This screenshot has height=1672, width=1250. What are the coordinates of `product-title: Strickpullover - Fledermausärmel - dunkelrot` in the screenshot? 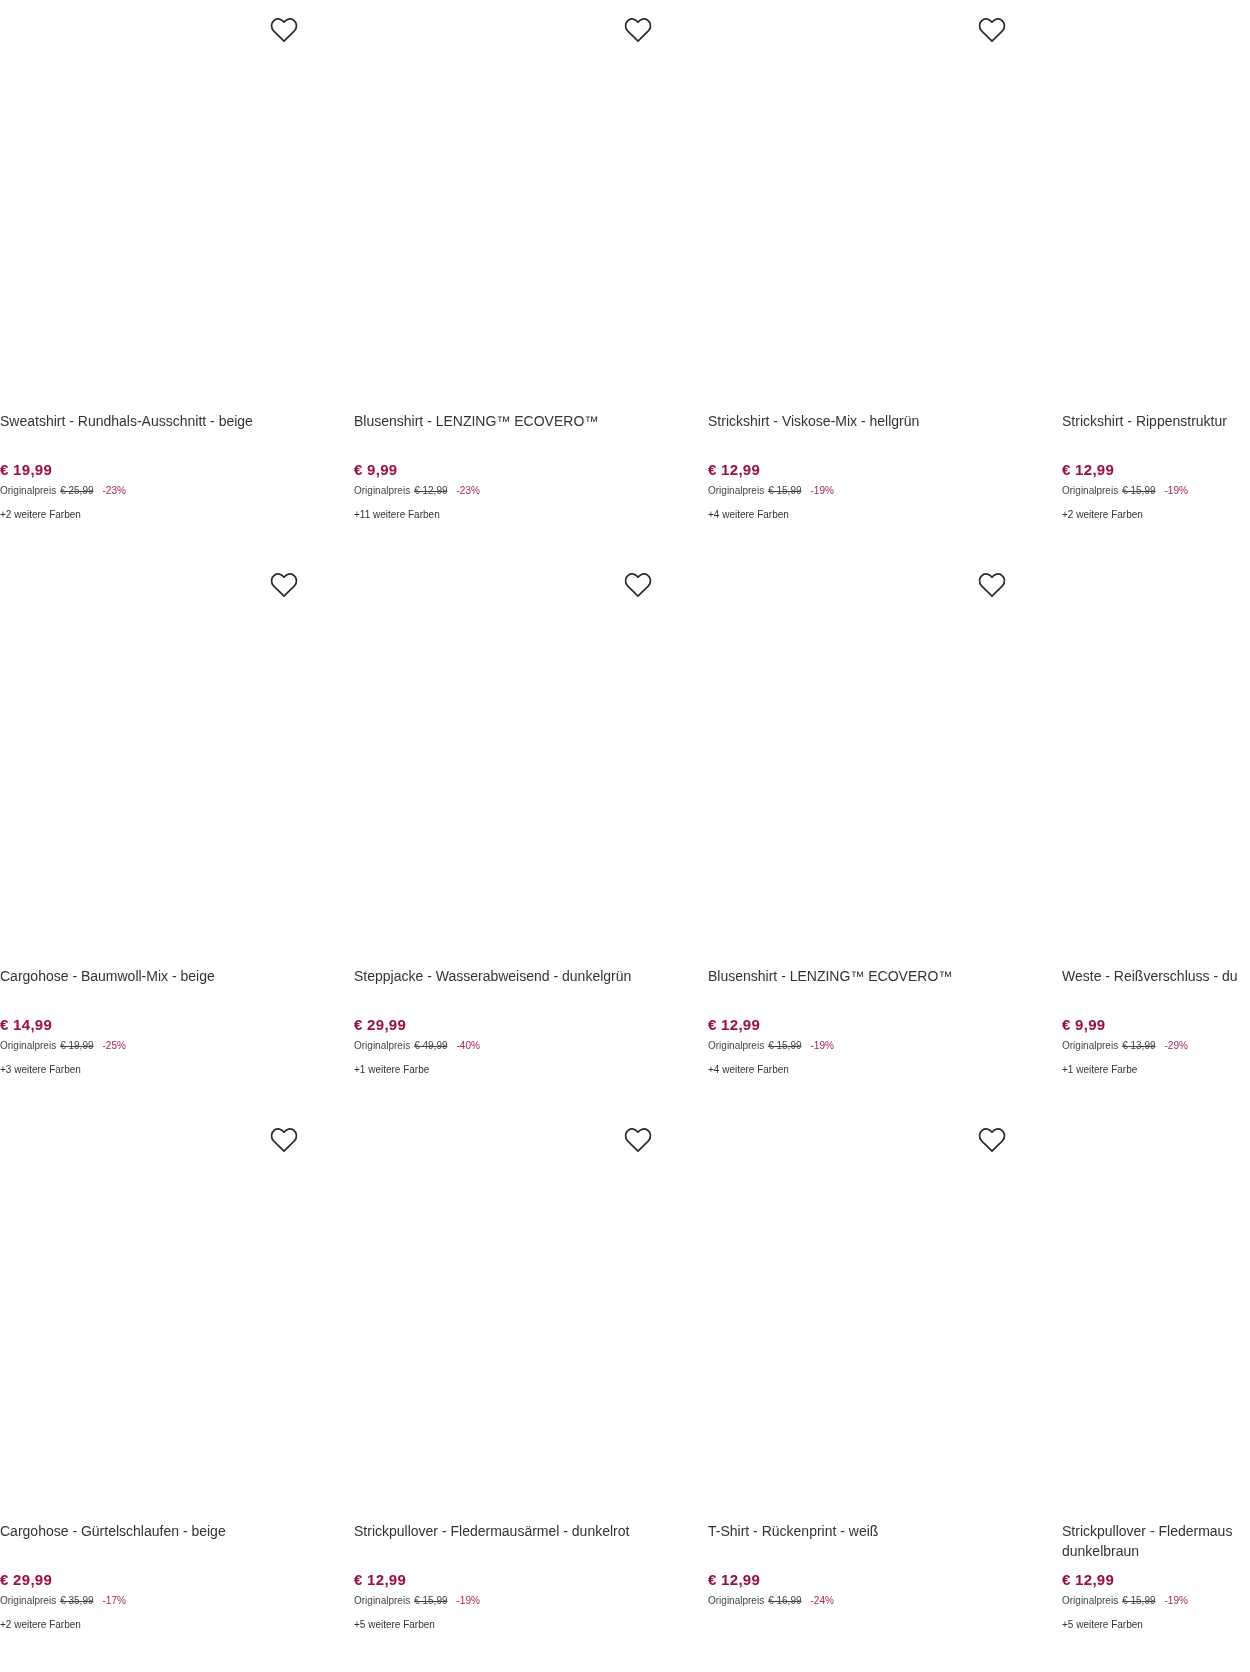 It's located at (492, 1531).